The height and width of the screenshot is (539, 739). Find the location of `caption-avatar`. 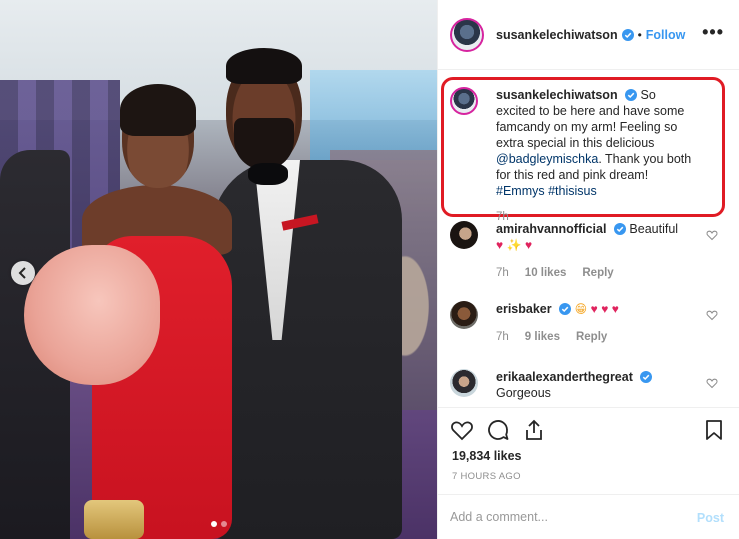

caption-avatar is located at coordinates (464, 101).